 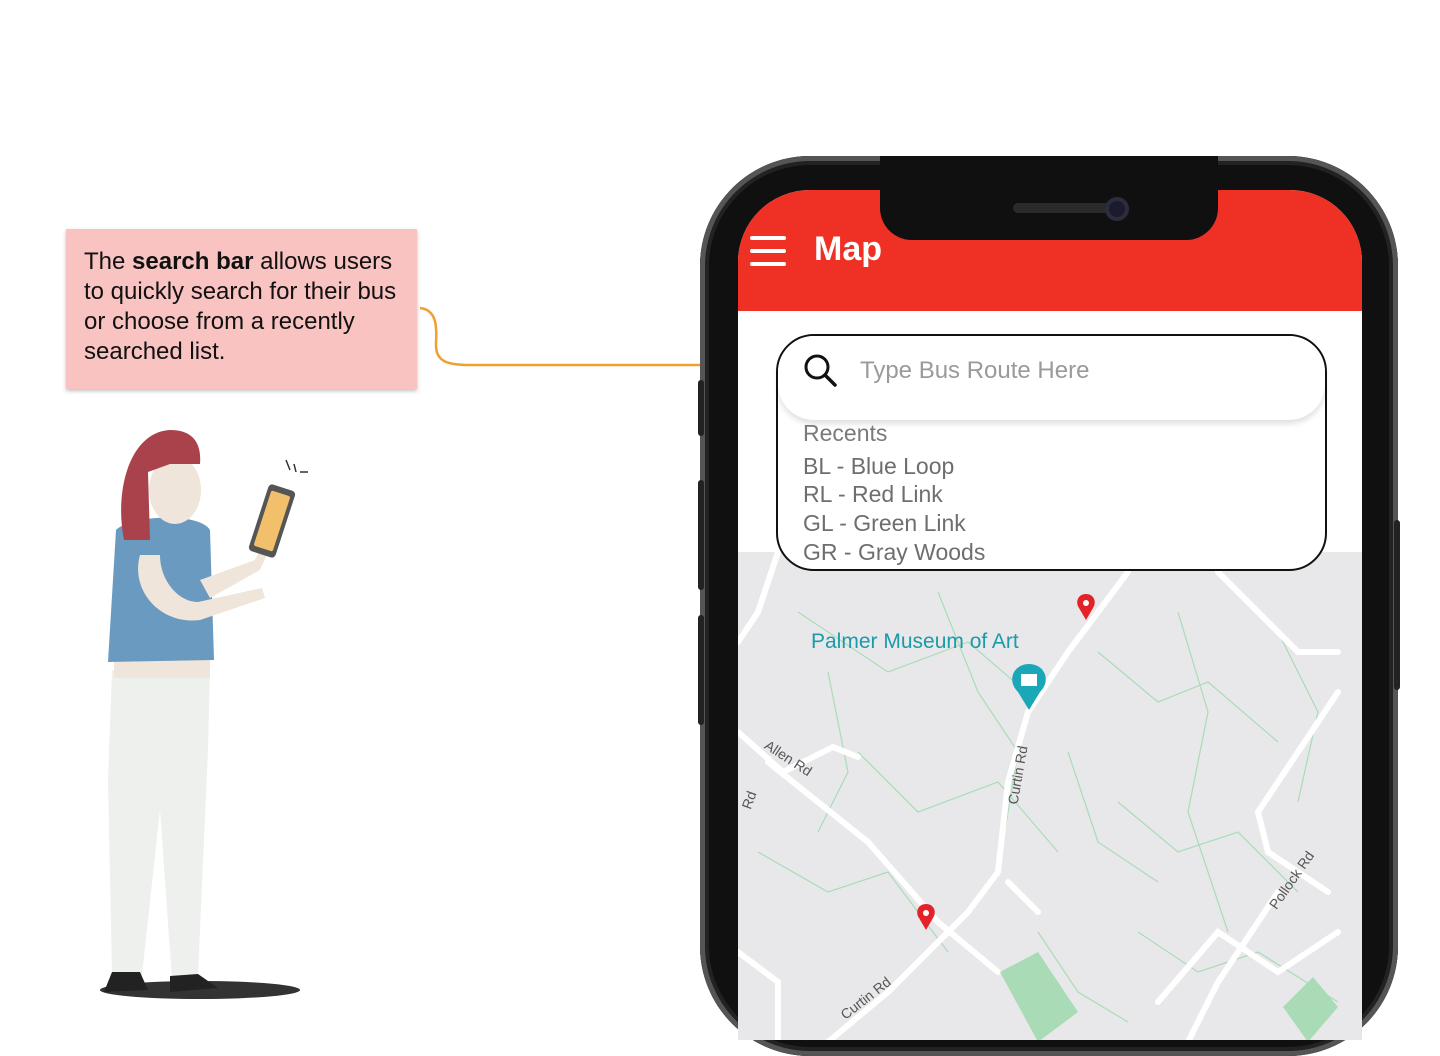 What do you see at coordinates (894, 552) in the screenshot?
I see `recent-item: GR - Gray Woods` at bounding box center [894, 552].